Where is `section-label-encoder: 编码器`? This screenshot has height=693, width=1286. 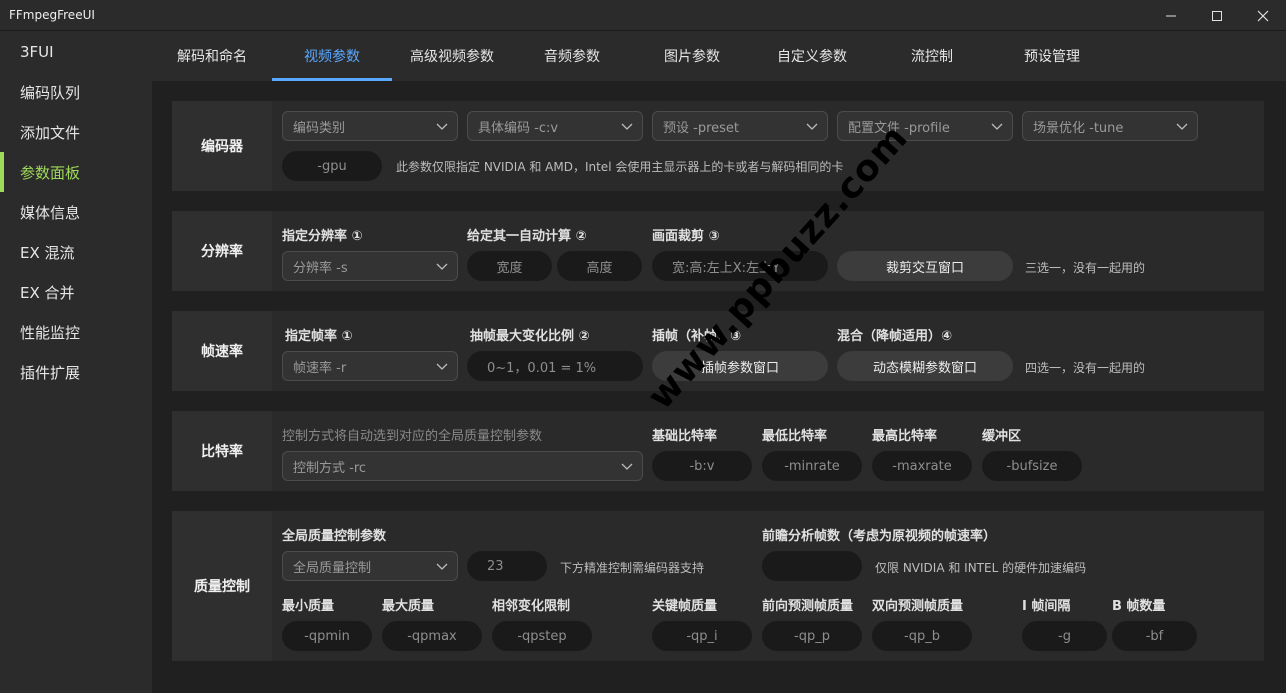
section-label-encoder: 编码器 is located at coordinates (222, 146).